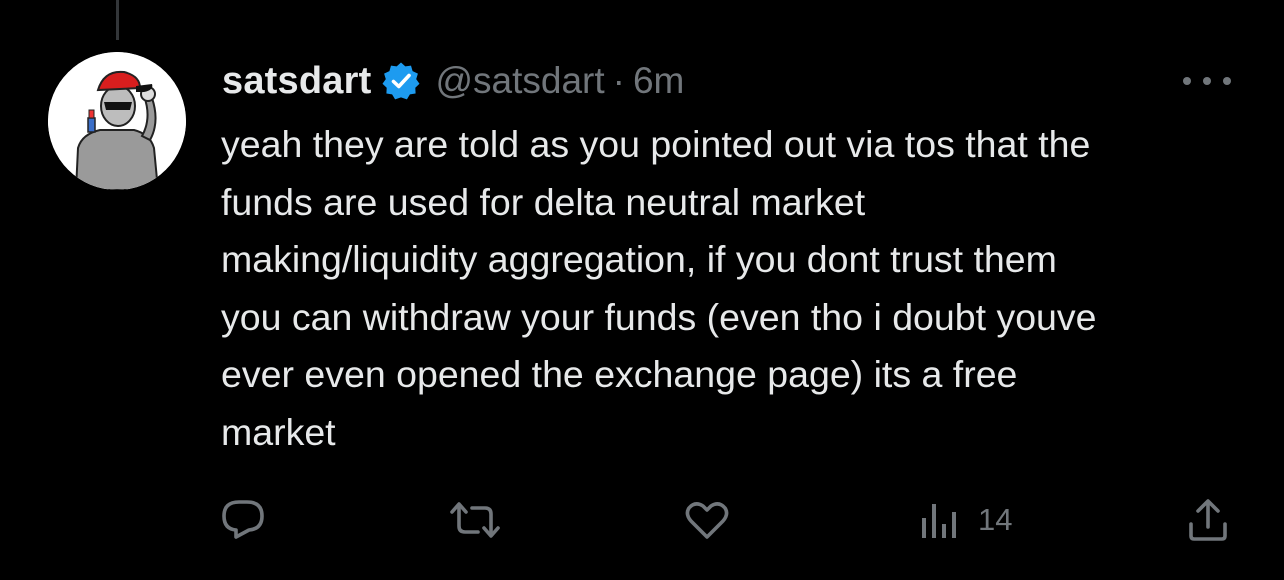 This screenshot has height=580, width=1284. What do you see at coordinates (939, 521) in the screenshot?
I see `views-icon` at bounding box center [939, 521].